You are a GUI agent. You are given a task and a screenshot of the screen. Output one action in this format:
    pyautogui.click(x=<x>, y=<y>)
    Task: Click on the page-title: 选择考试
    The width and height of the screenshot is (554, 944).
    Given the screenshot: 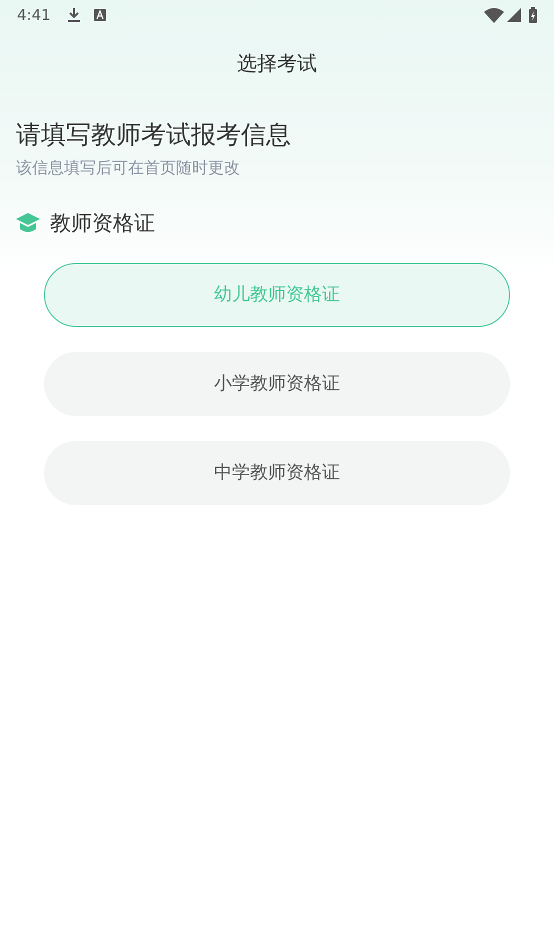 What is the action you would take?
    pyautogui.click(x=277, y=63)
    